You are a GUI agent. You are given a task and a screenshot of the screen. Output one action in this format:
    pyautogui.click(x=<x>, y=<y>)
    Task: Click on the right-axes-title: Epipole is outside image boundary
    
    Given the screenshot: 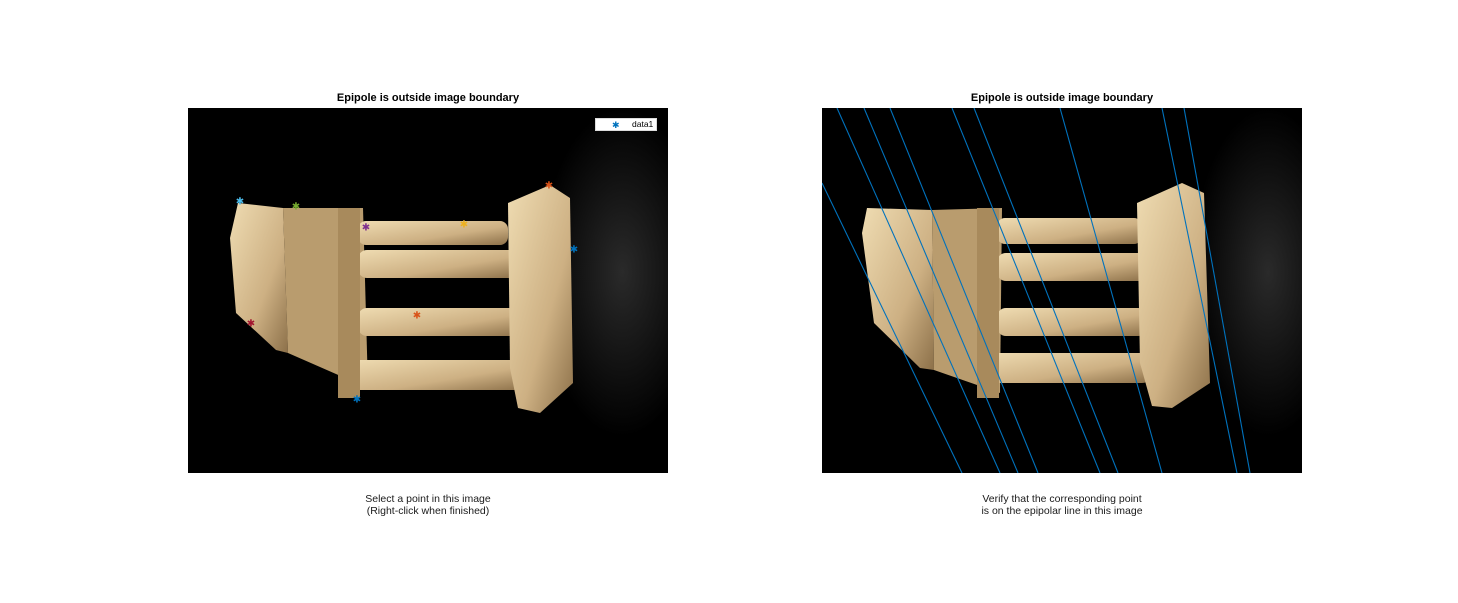 What is the action you would take?
    pyautogui.click(x=1062, y=98)
    